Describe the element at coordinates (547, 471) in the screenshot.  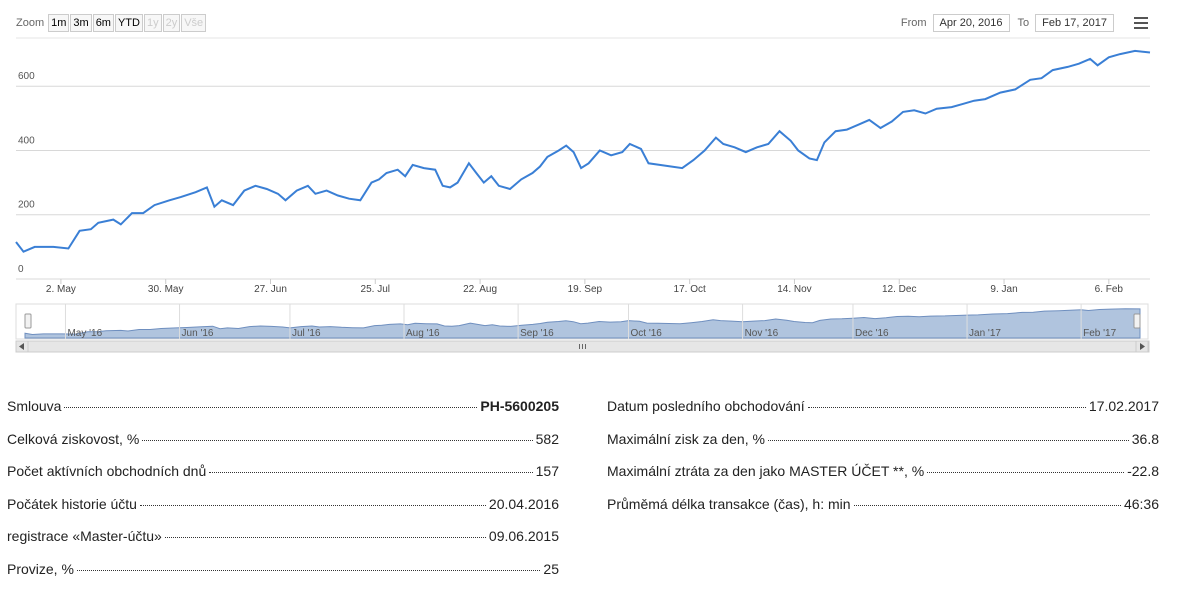
I see `stat-value: 157` at that location.